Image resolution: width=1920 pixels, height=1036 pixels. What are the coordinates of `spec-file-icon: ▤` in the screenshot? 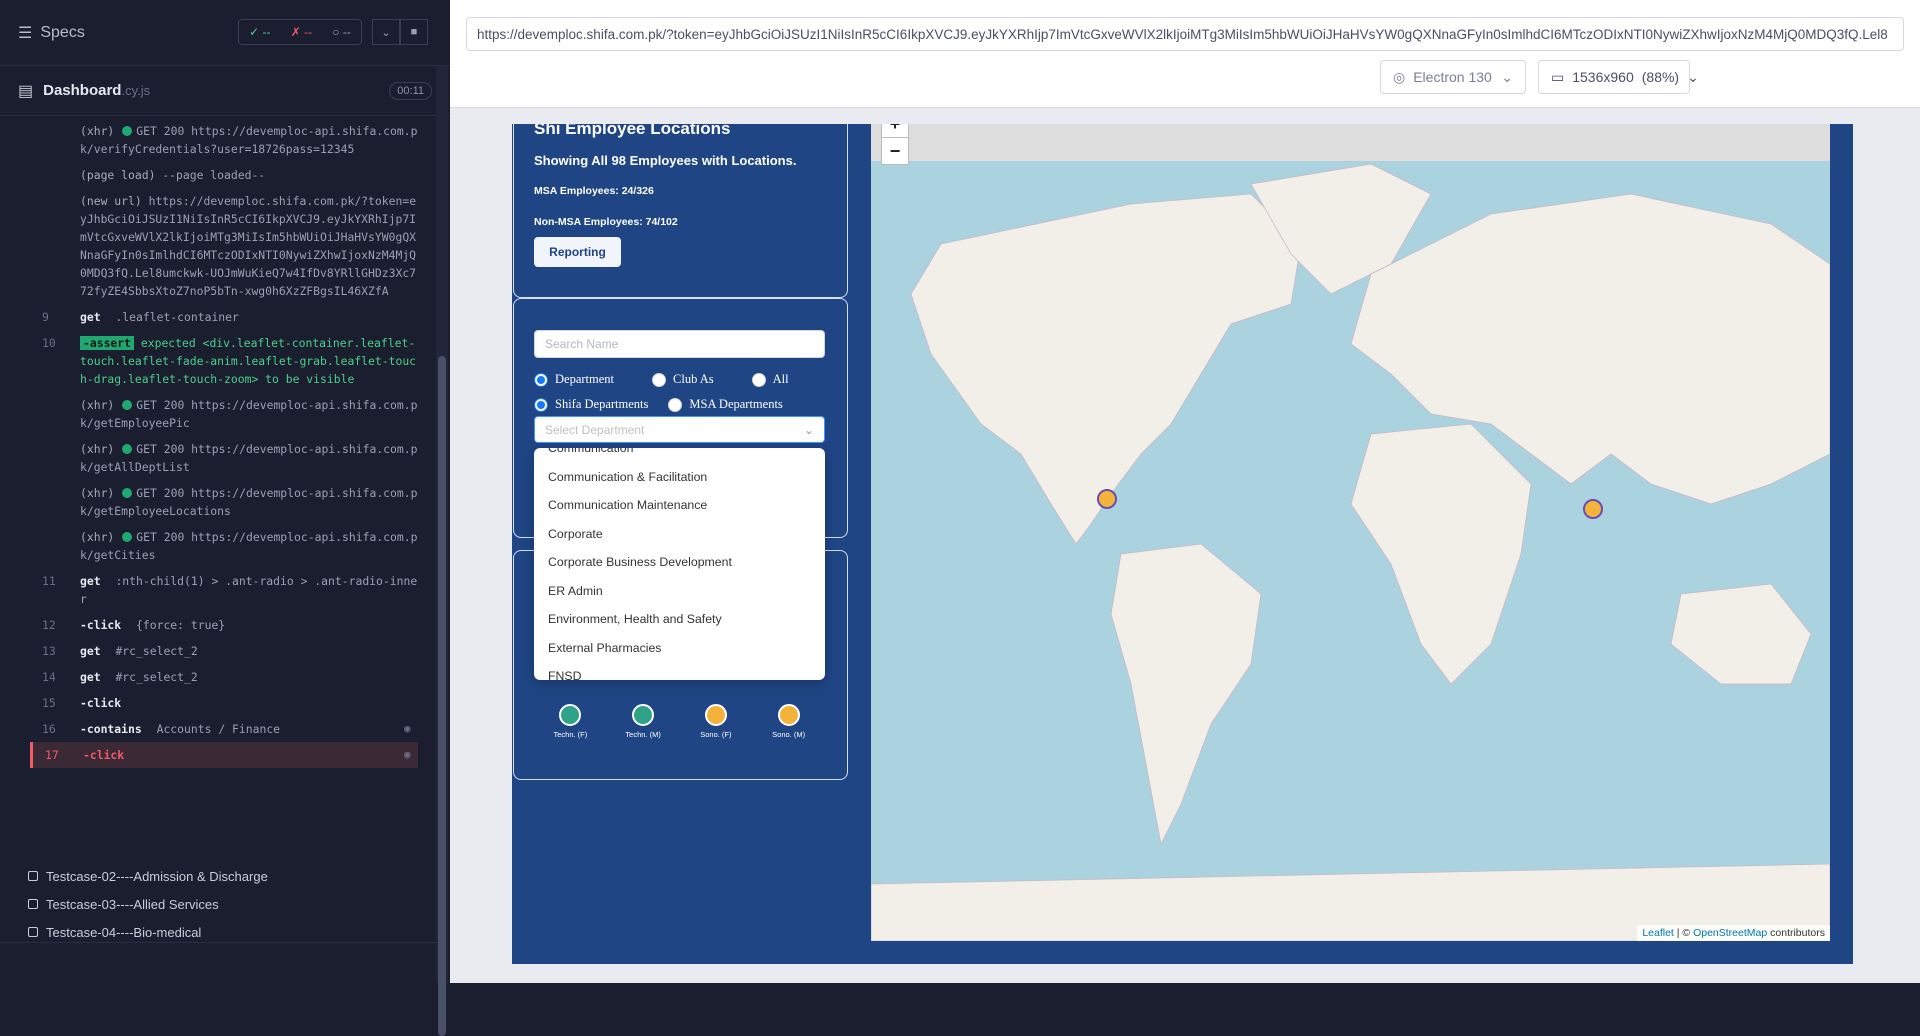 It's located at (26, 91).